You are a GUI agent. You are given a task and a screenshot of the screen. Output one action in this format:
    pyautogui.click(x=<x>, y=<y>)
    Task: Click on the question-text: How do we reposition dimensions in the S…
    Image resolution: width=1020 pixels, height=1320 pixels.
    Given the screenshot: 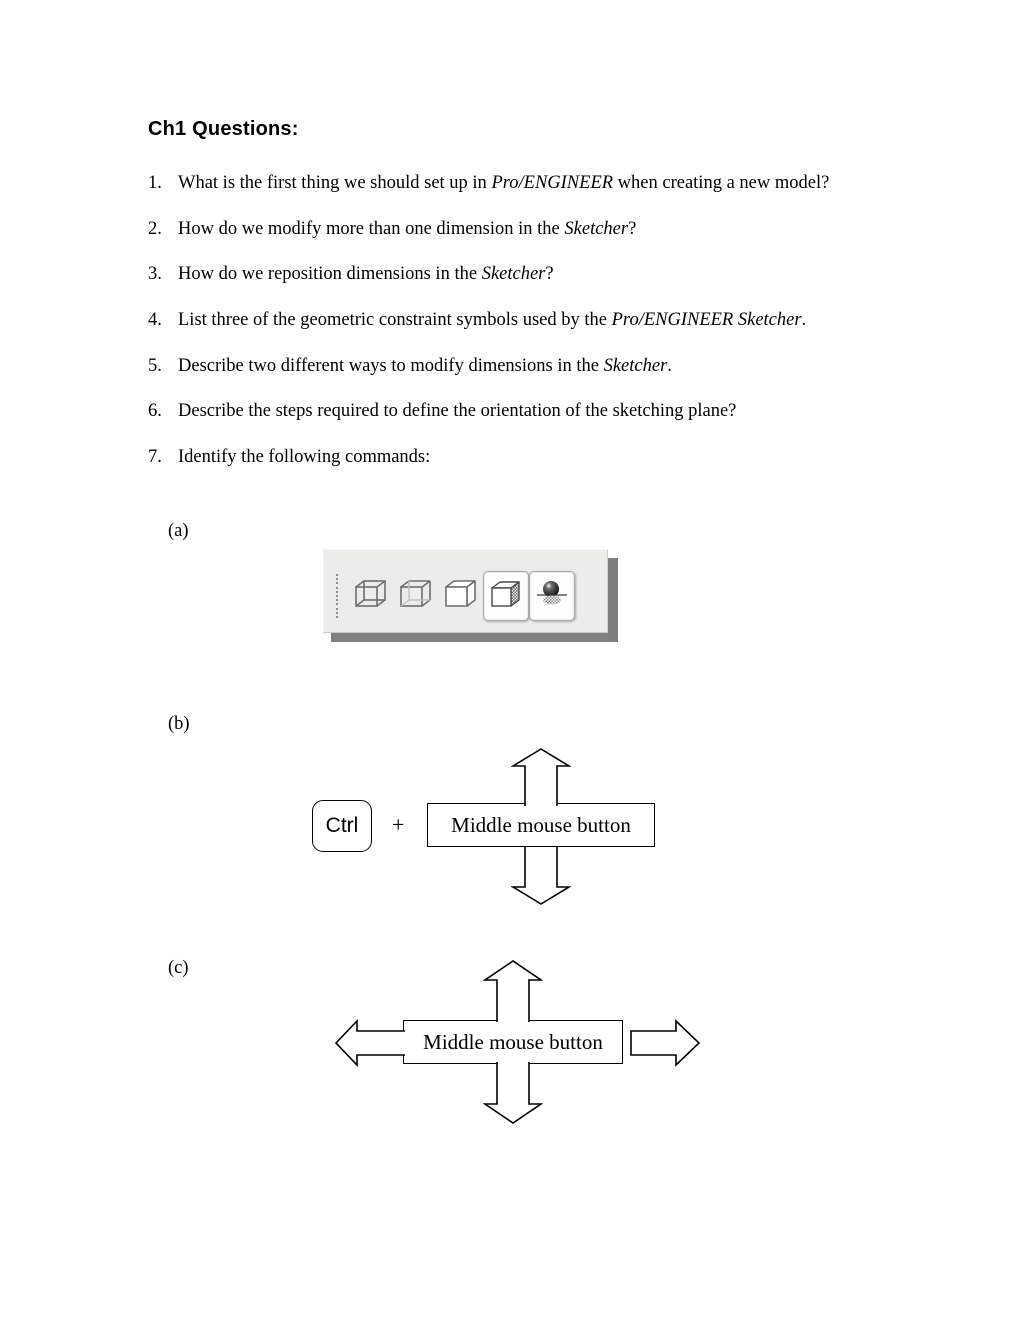 What is the action you would take?
    pyautogui.click(x=366, y=274)
    